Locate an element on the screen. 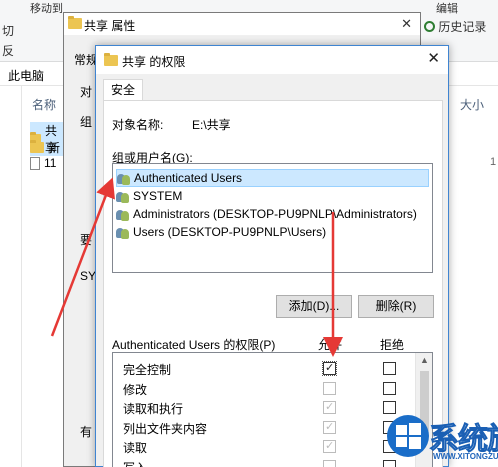 This screenshot has height=467, width=498. label-side-2: SY is located at coordinates (88, 276).